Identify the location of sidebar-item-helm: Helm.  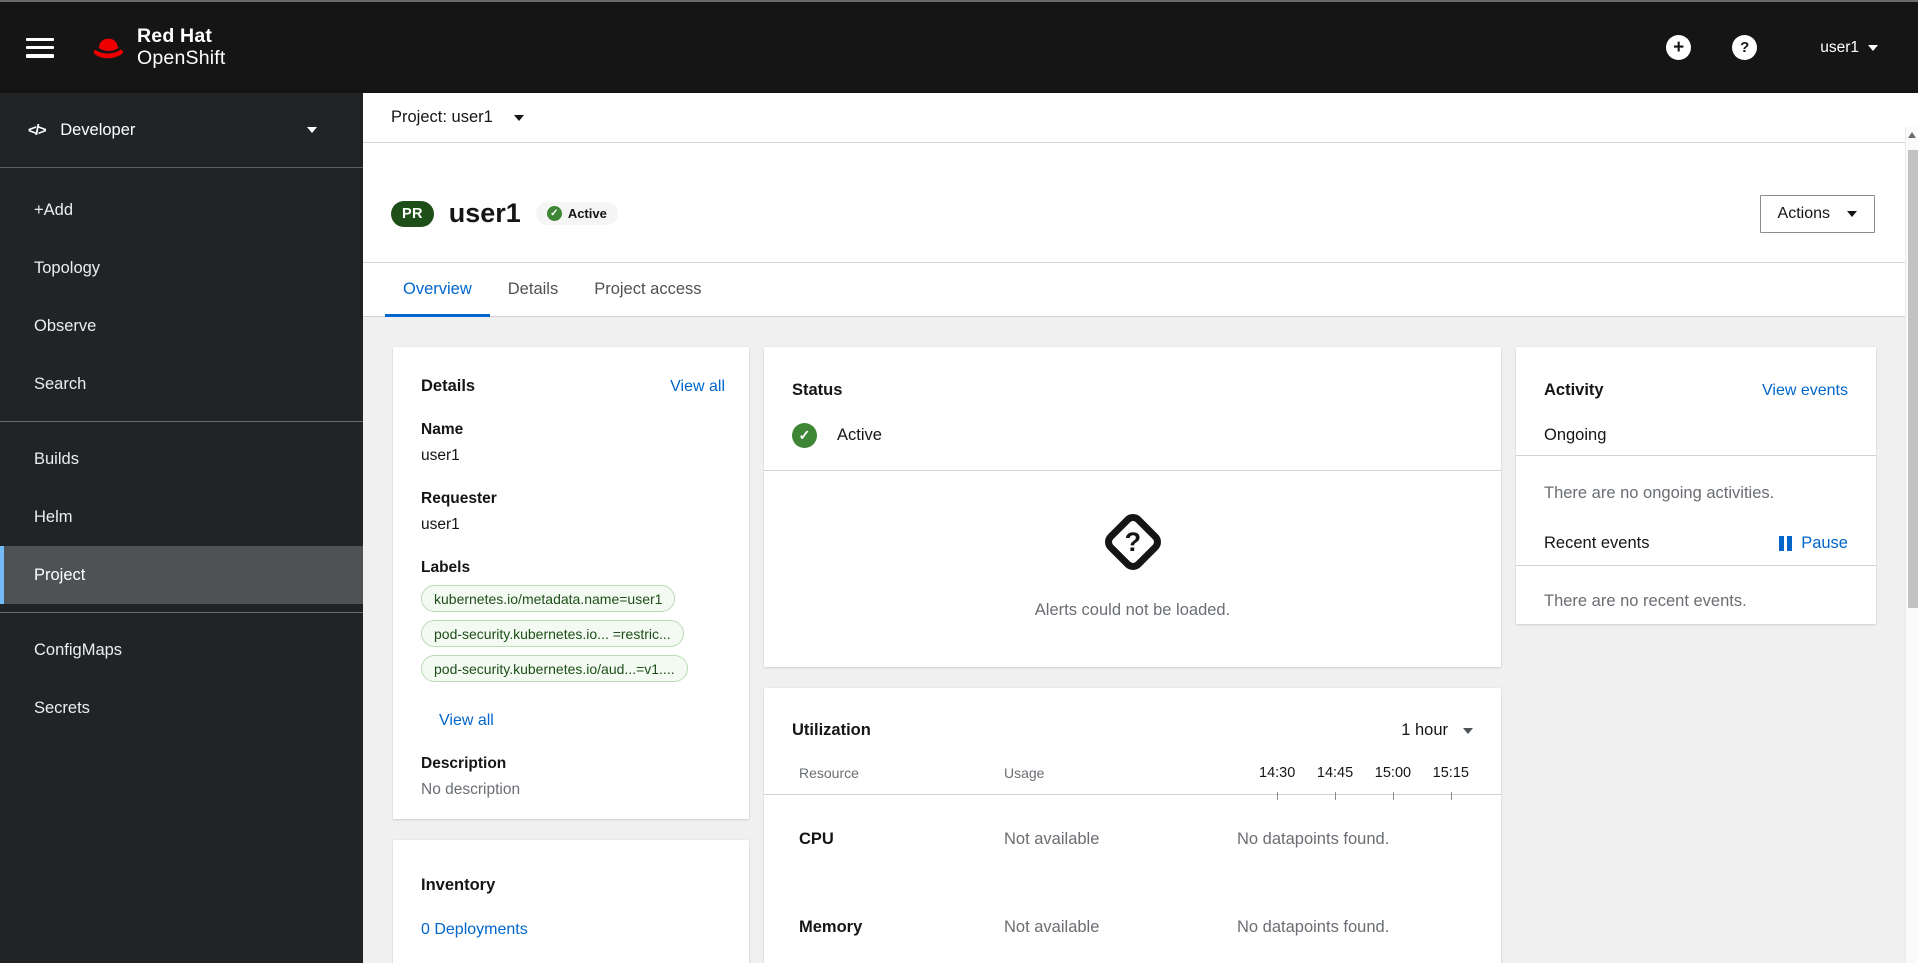
(181, 517).